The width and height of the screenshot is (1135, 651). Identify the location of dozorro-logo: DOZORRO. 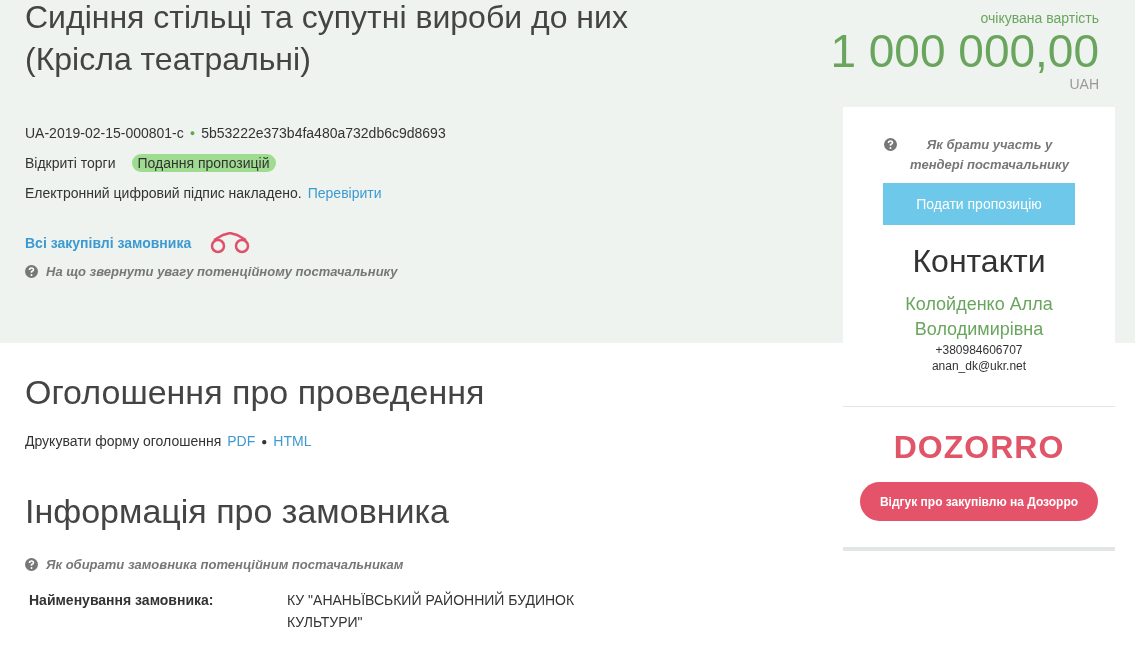
(979, 447).